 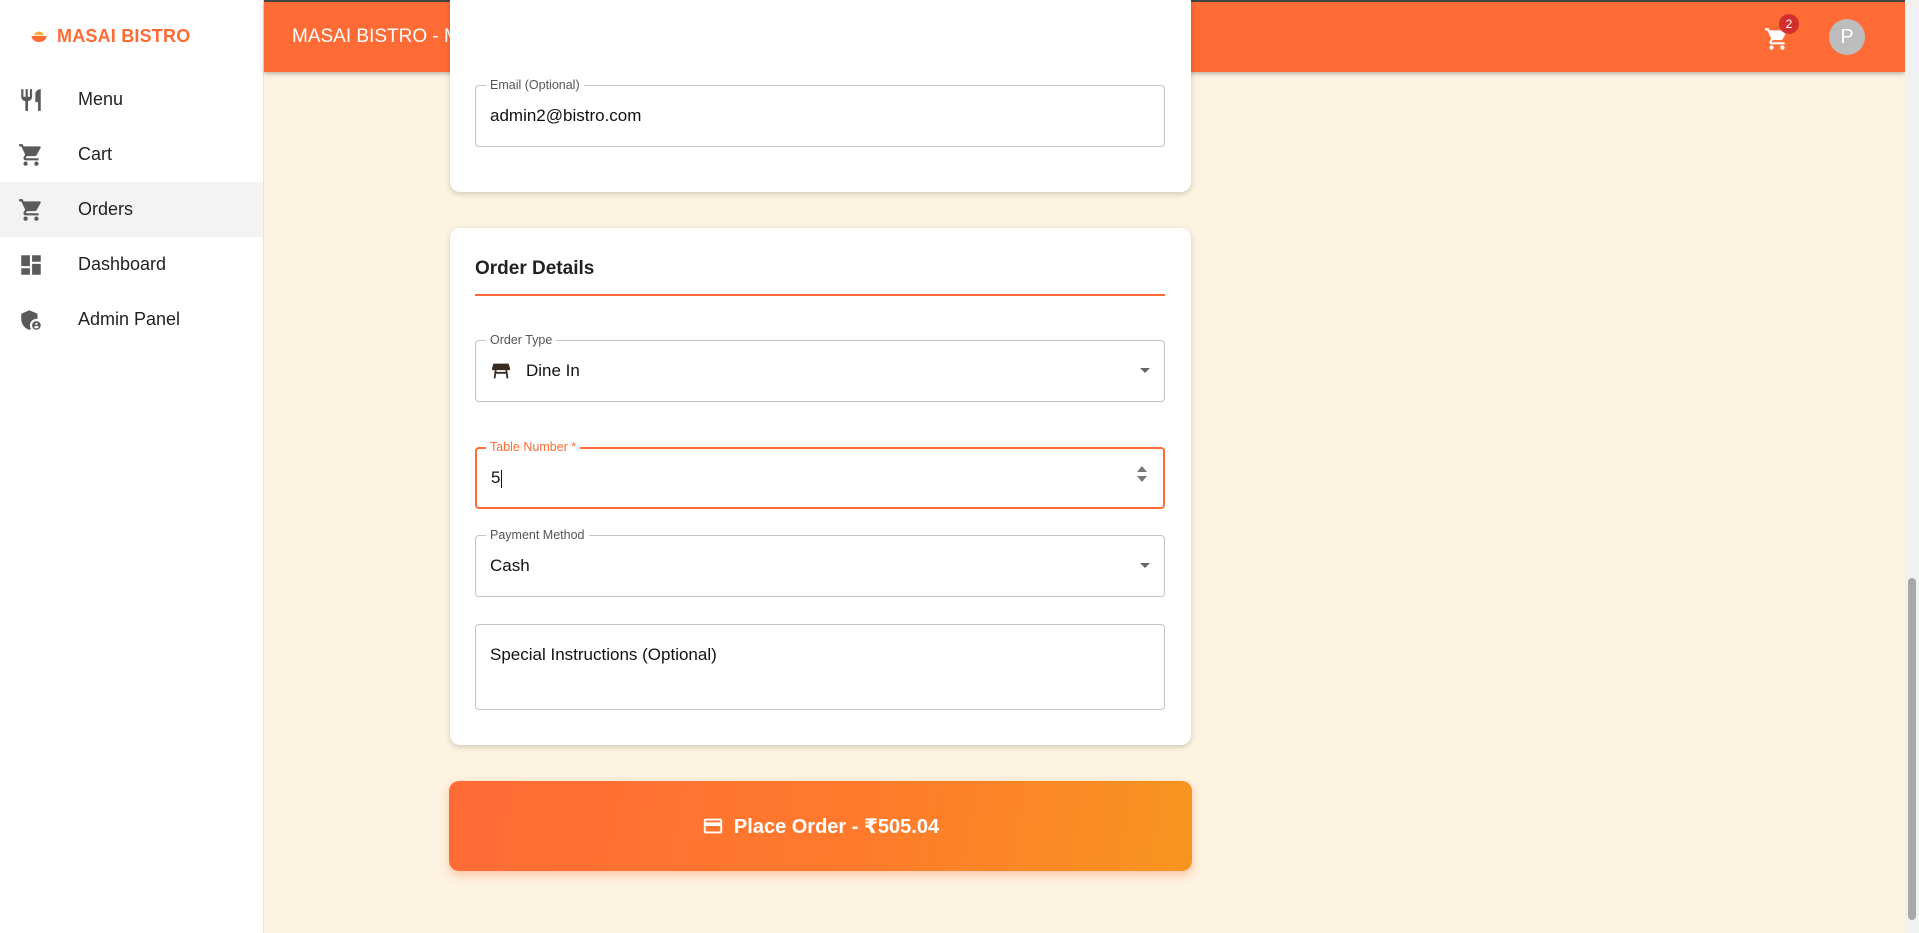 What do you see at coordinates (820, 367) in the screenshot?
I see `order-type-select: Order Type Dine In` at bounding box center [820, 367].